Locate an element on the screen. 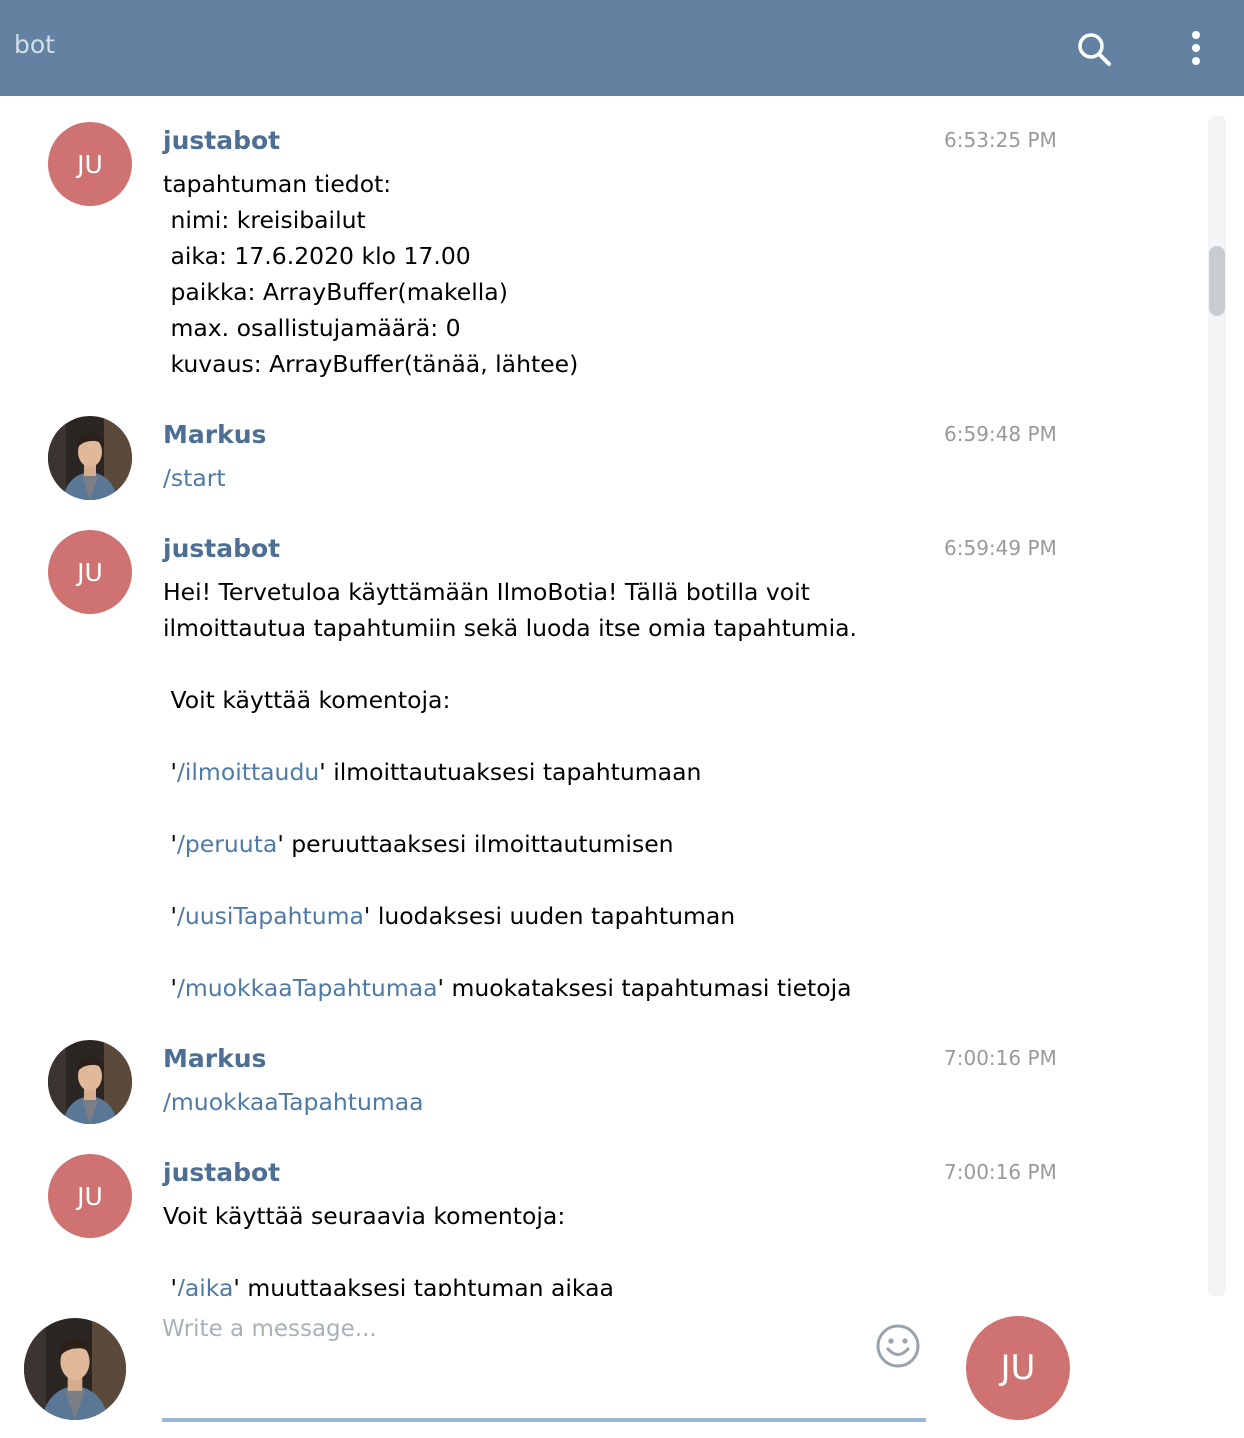  message-line: max. osallistujamäärä: 0 is located at coordinates (312, 328).